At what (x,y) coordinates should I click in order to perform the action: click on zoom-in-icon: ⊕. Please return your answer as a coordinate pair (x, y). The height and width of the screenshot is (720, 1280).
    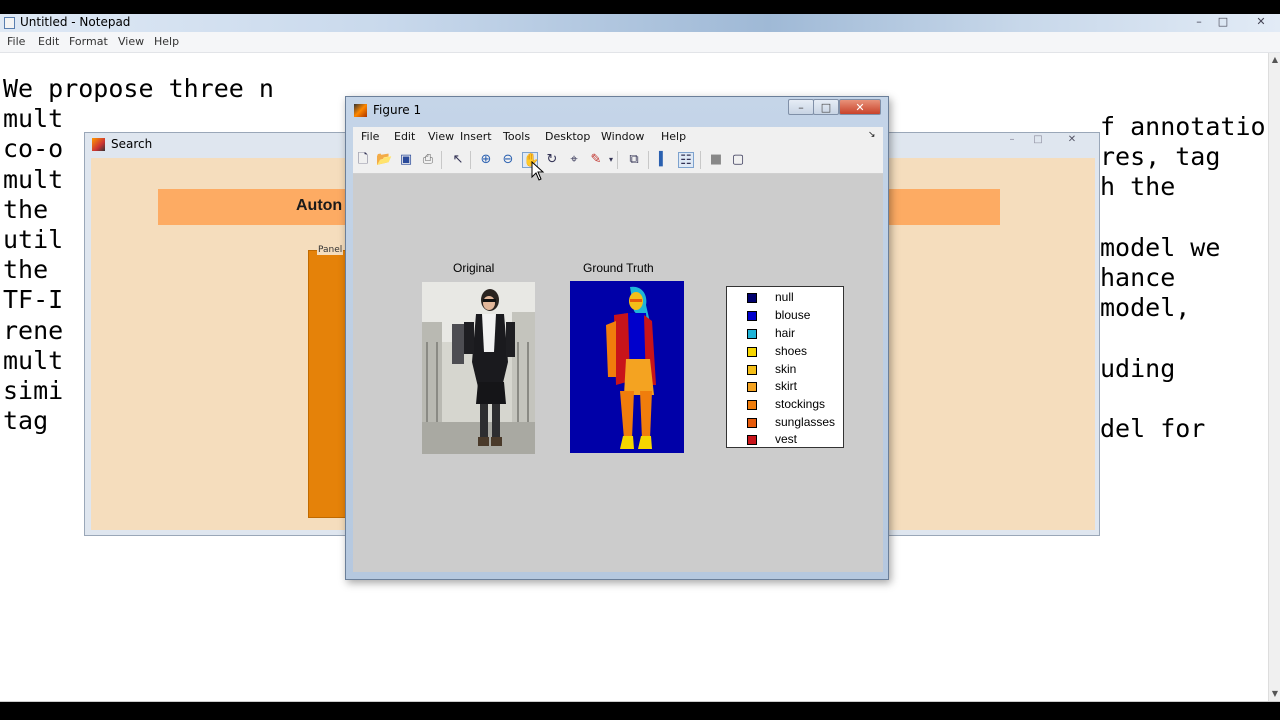
    Looking at the image, I should click on (486, 160).